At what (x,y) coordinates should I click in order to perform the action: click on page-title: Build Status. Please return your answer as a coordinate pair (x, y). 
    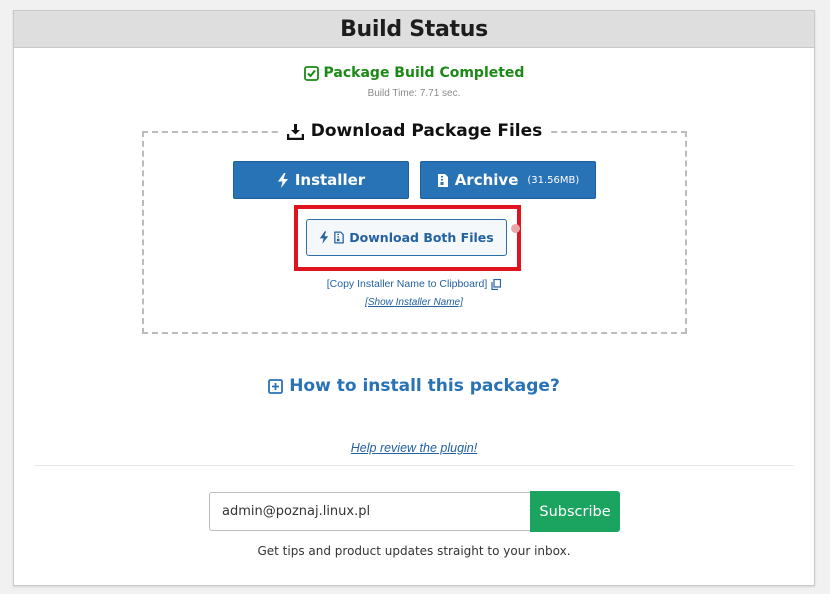
    Looking at the image, I should click on (414, 29).